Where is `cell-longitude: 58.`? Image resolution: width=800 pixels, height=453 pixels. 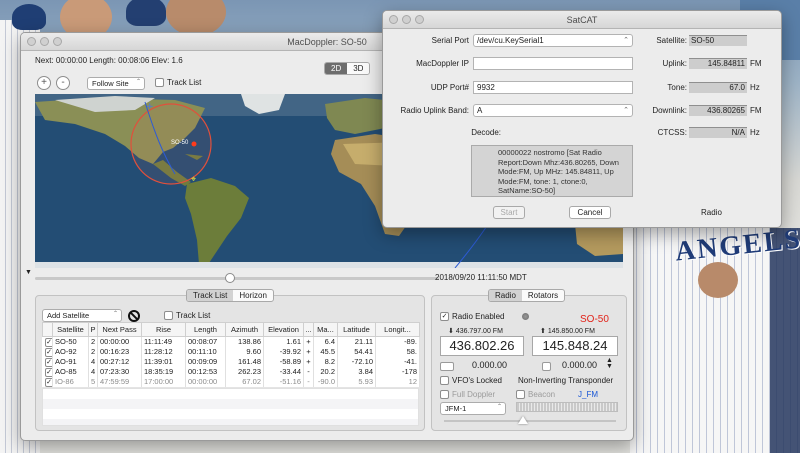
cell-longitude: 58. is located at coordinates (397, 352).